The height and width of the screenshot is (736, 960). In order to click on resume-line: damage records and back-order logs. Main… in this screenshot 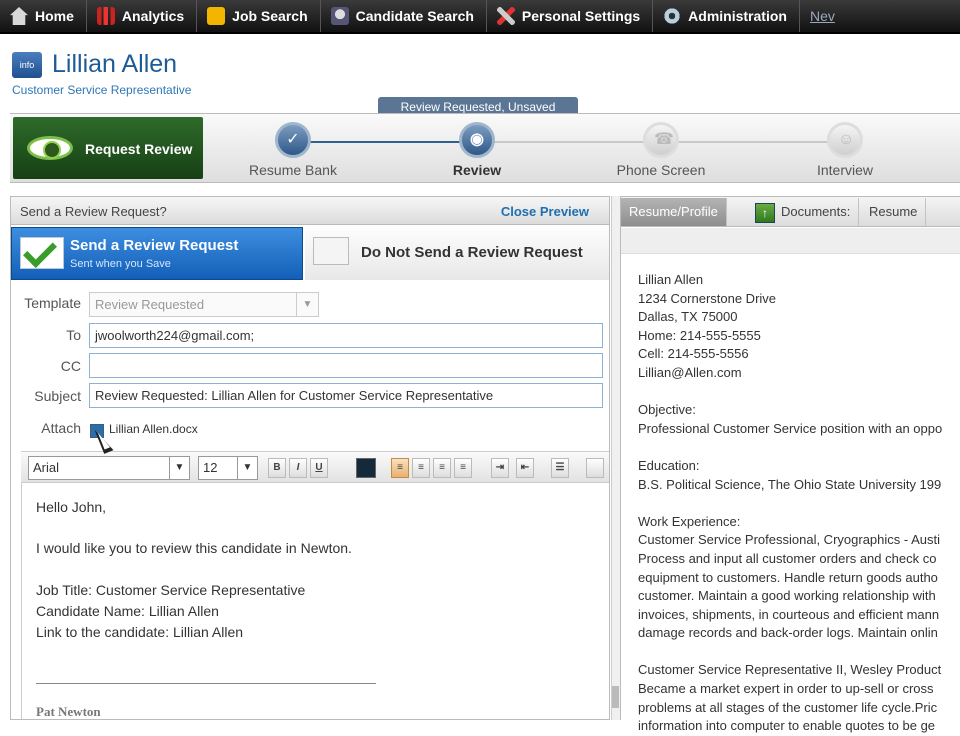, I will do `click(788, 633)`.